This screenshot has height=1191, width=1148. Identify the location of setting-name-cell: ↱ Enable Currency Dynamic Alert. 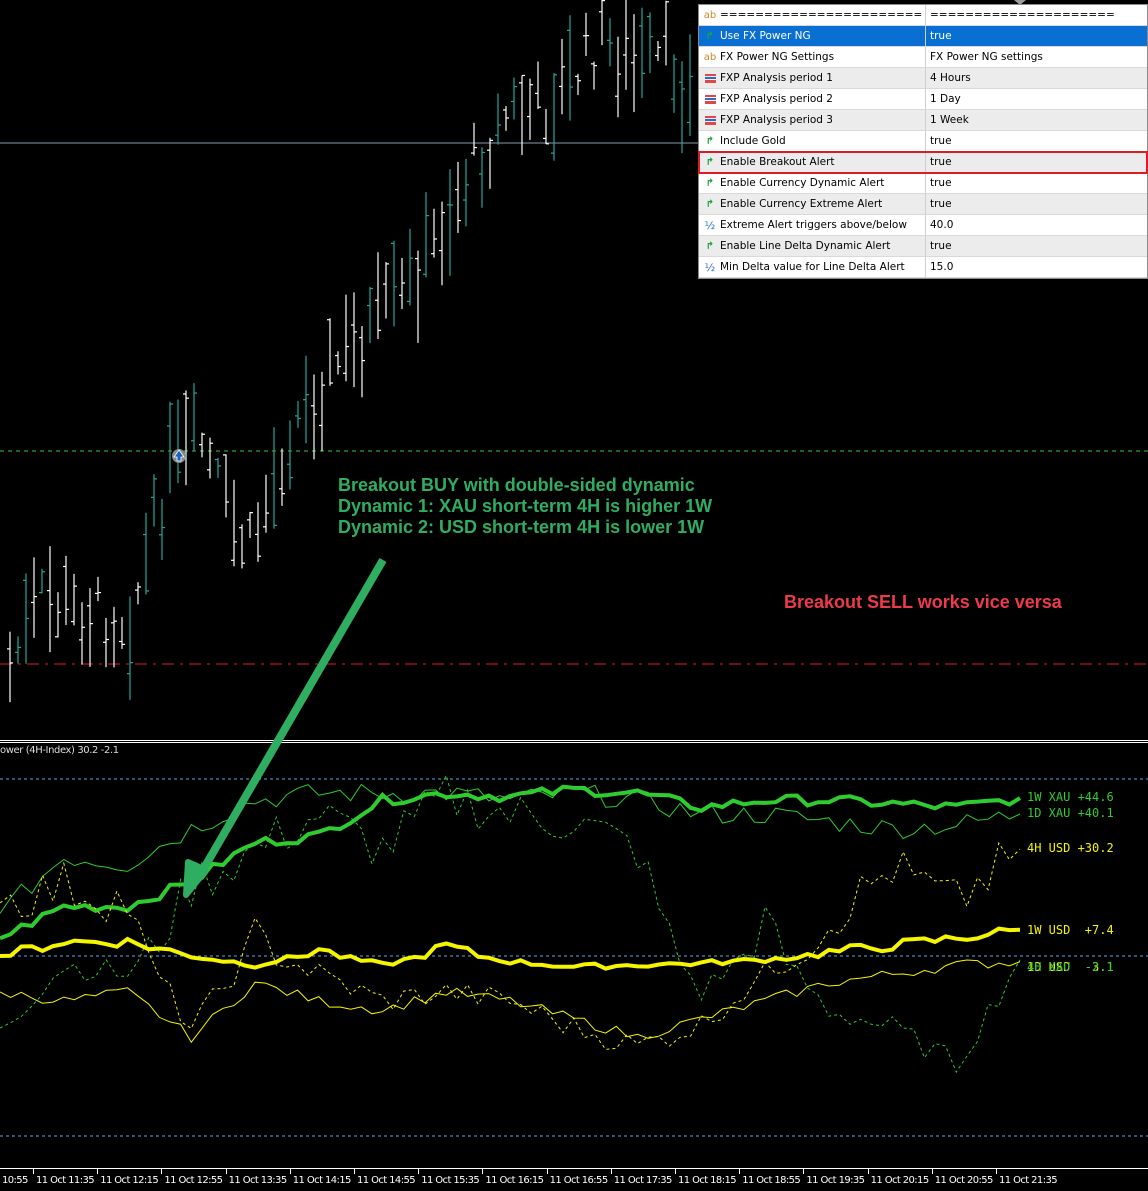
(812, 183).